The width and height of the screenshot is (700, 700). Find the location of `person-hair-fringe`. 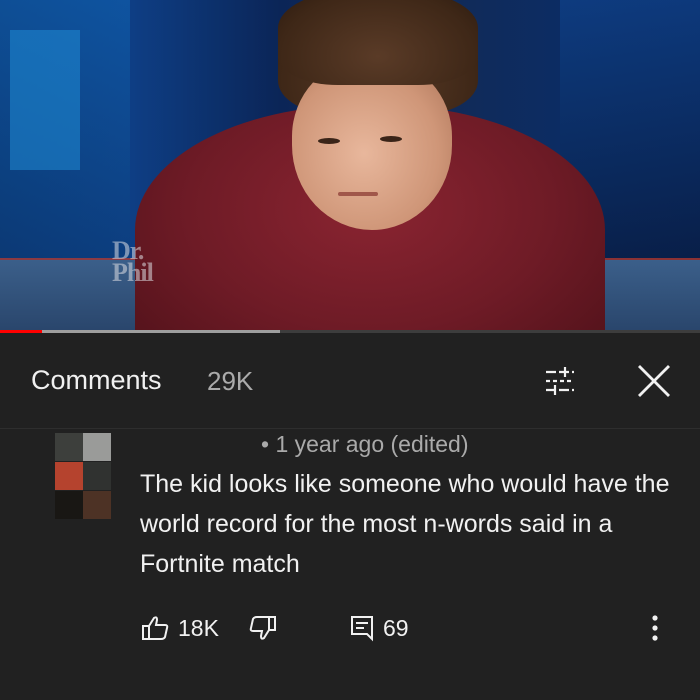

person-hair-fringe is located at coordinates (378, 42).